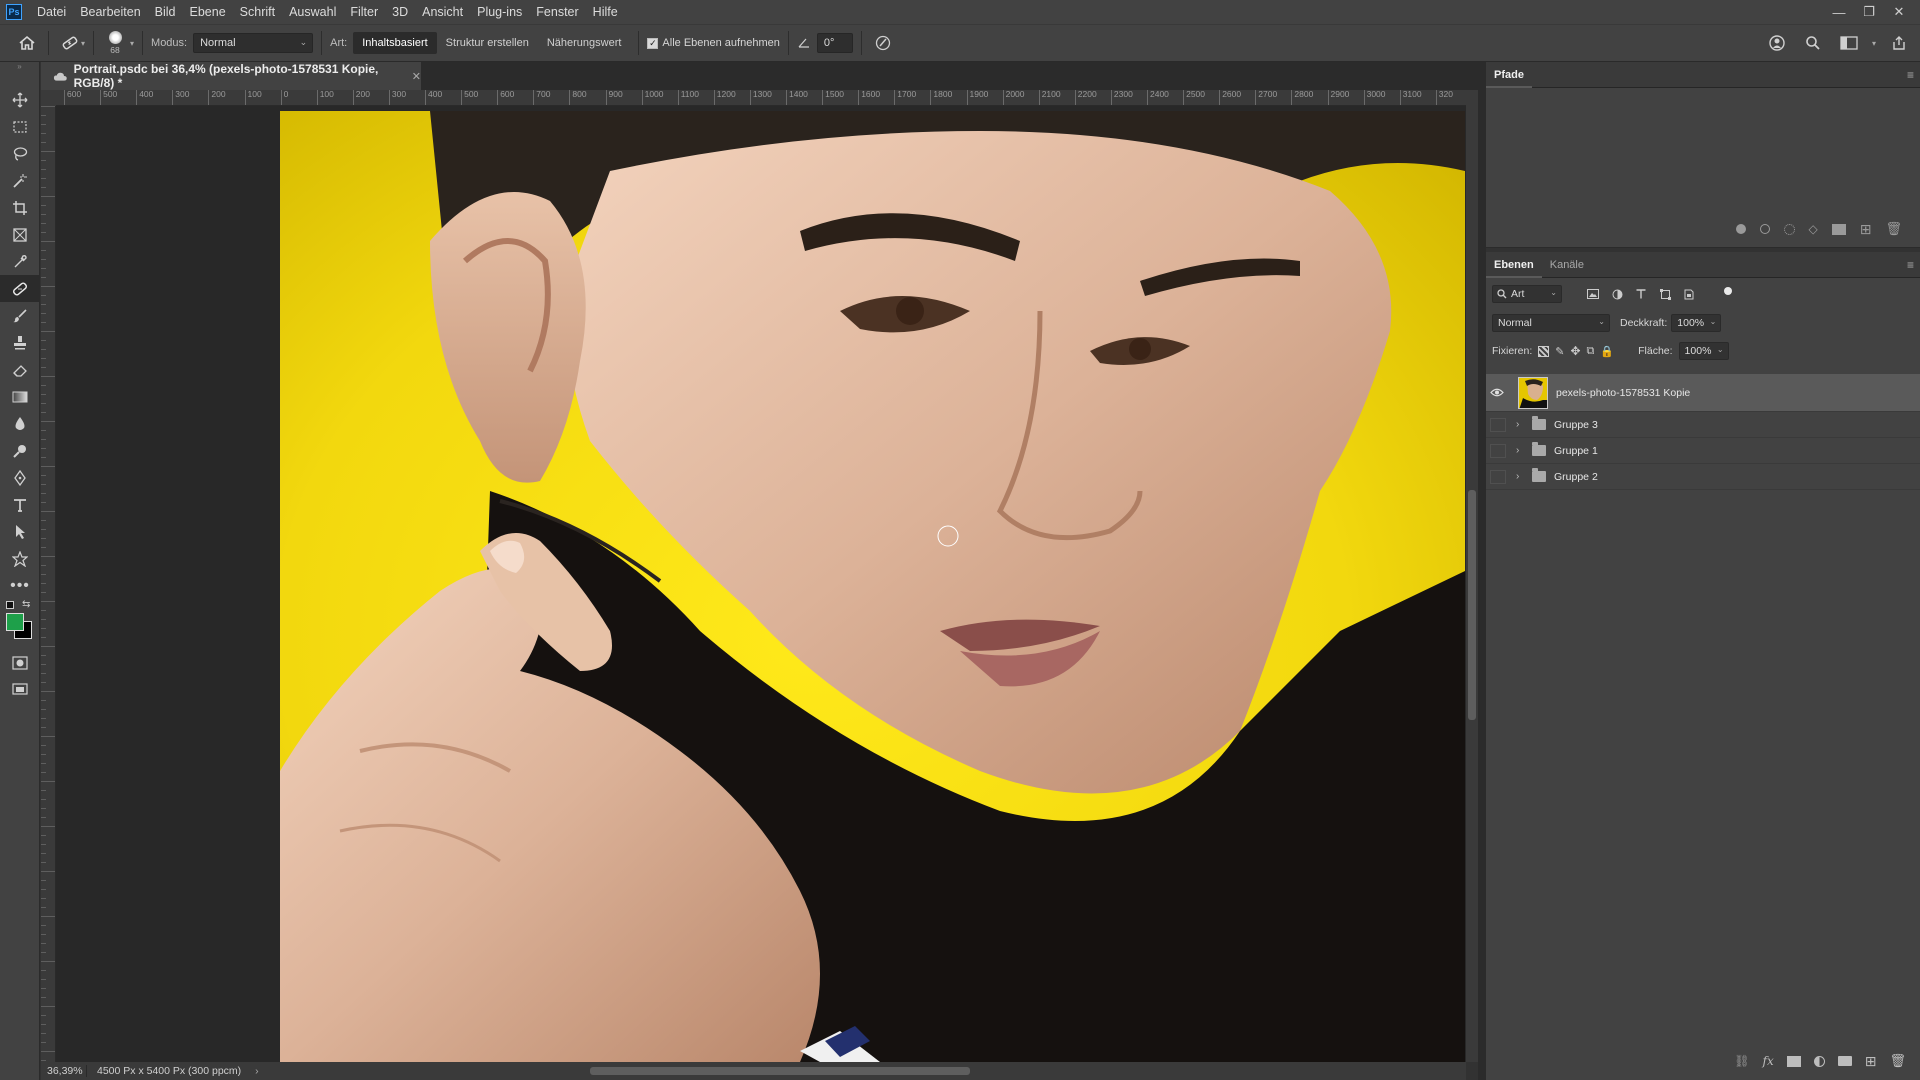 Image resolution: width=1920 pixels, height=1080 pixels. I want to click on angle-input: 0°, so click(834, 43).